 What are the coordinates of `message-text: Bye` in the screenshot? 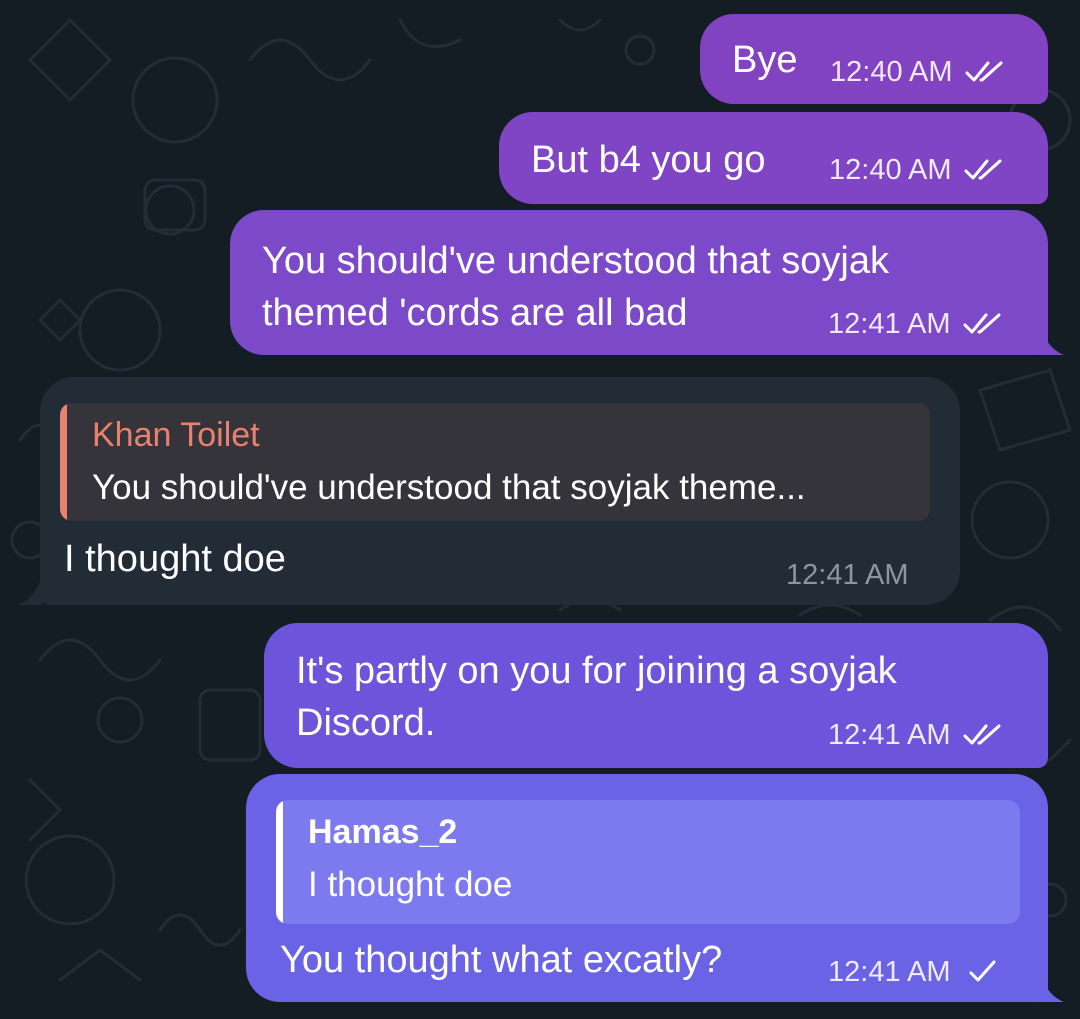 It's located at (765, 60).